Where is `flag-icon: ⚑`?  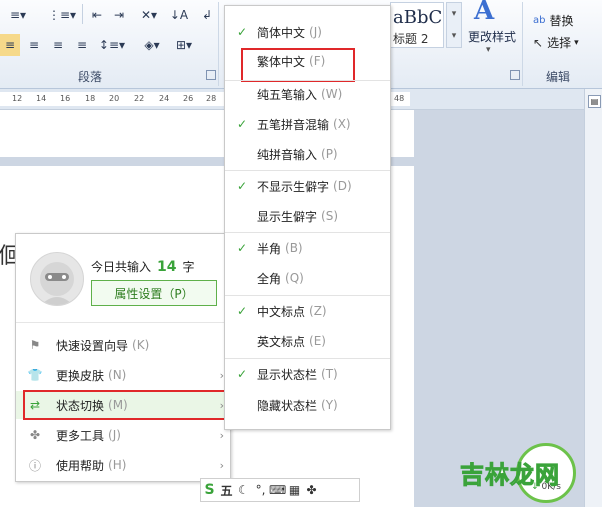 flag-icon: ⚑ is located at coordinates (35, 345).